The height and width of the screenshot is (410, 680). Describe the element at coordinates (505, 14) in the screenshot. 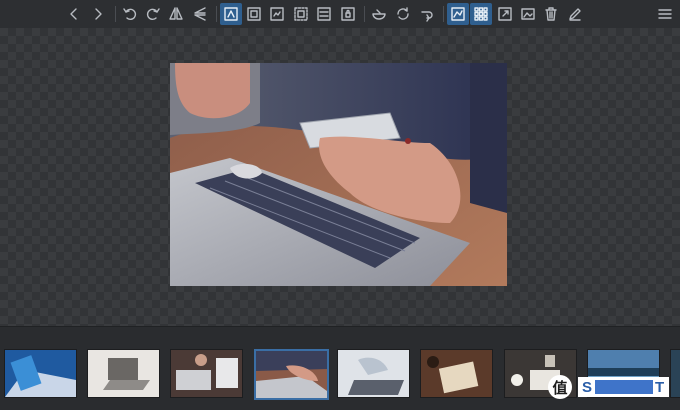

I see `fullscreen-icon` at that location.